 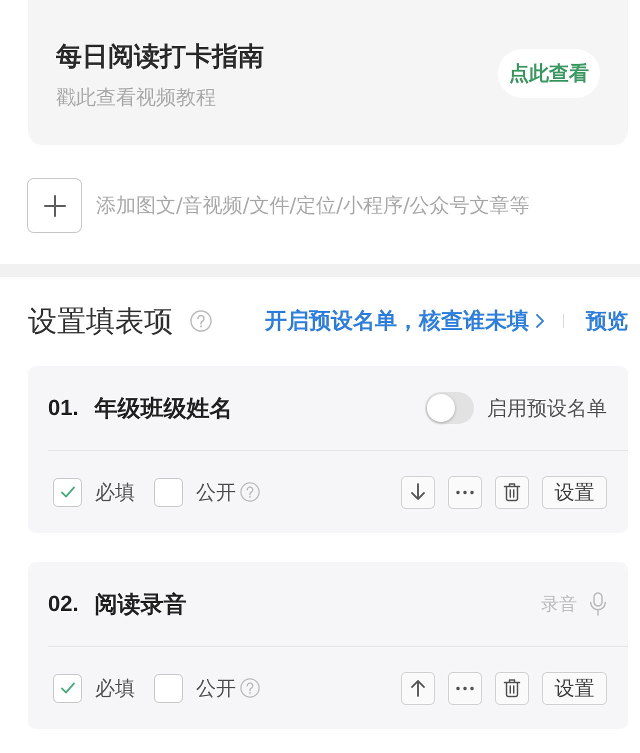 I want to click on view-button: 点此查看, so click(x=549, y=73).